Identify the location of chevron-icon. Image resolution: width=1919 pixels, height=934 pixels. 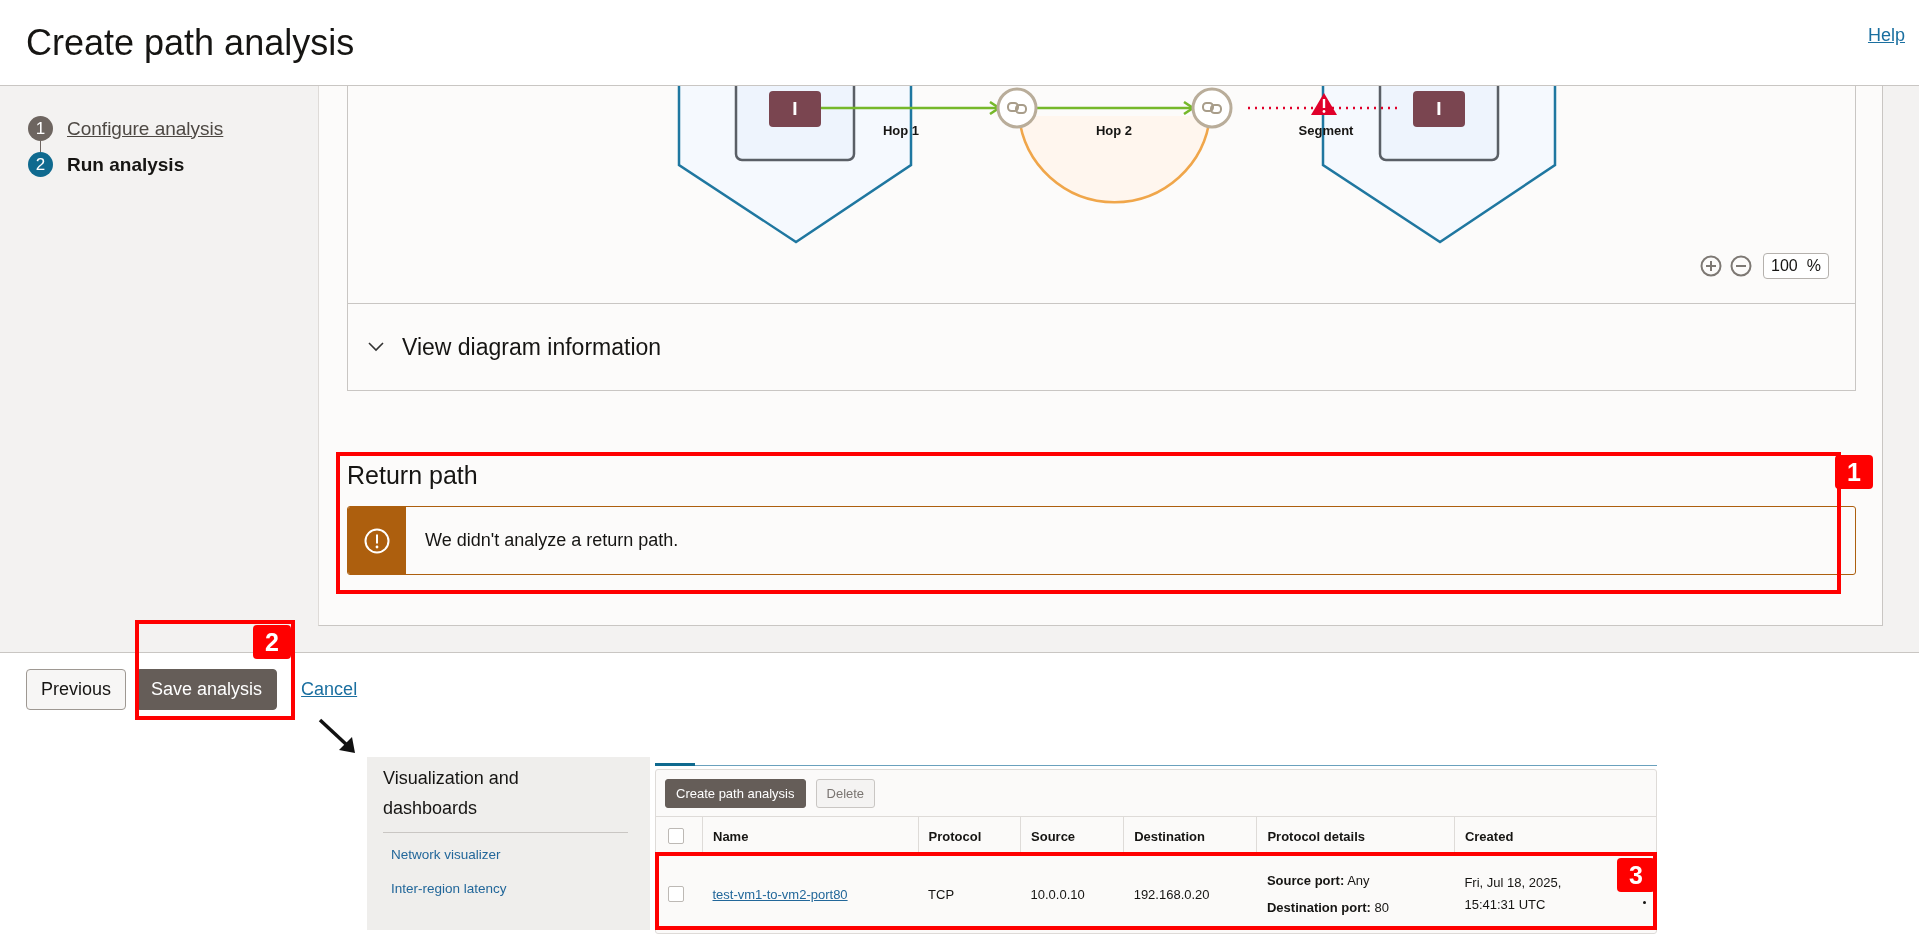
(376, 347).